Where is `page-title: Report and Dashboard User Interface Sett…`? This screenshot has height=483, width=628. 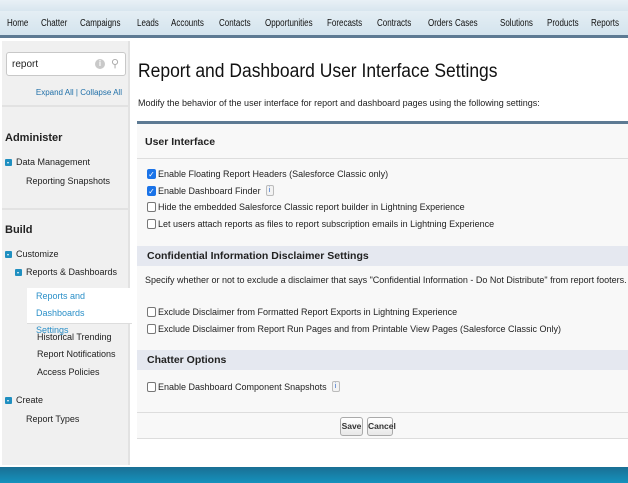
page-title: Report and Dashboard User Interface Sett… is located at coordinates (318, 71).